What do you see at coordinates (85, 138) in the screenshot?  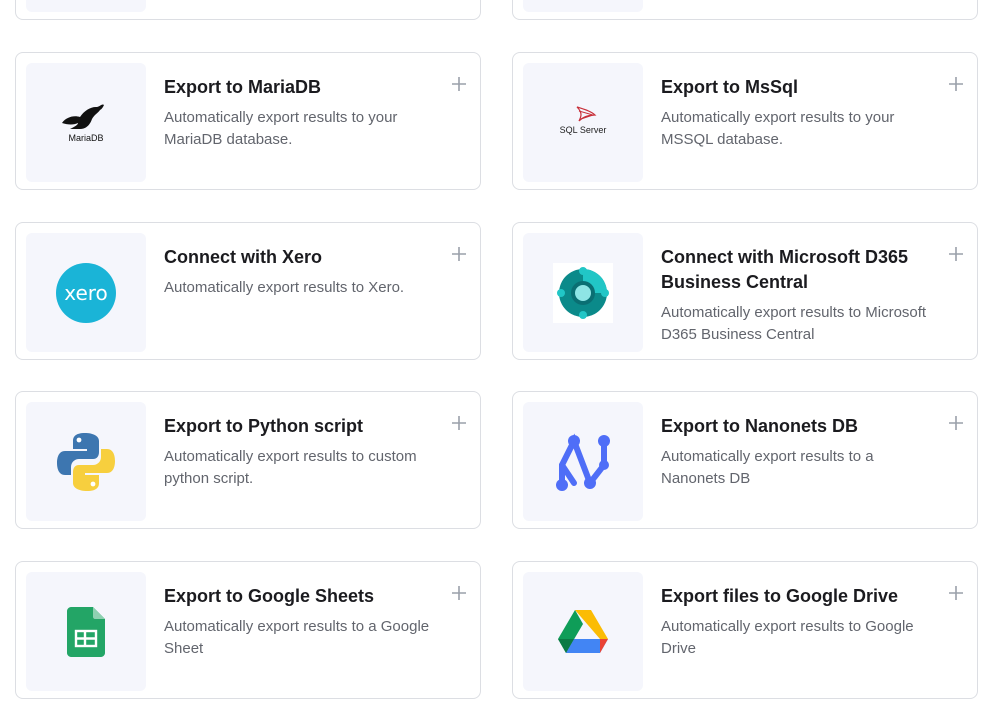 I see `mariadb-logo-text: MariaDB` at bounding box center [85, 138].